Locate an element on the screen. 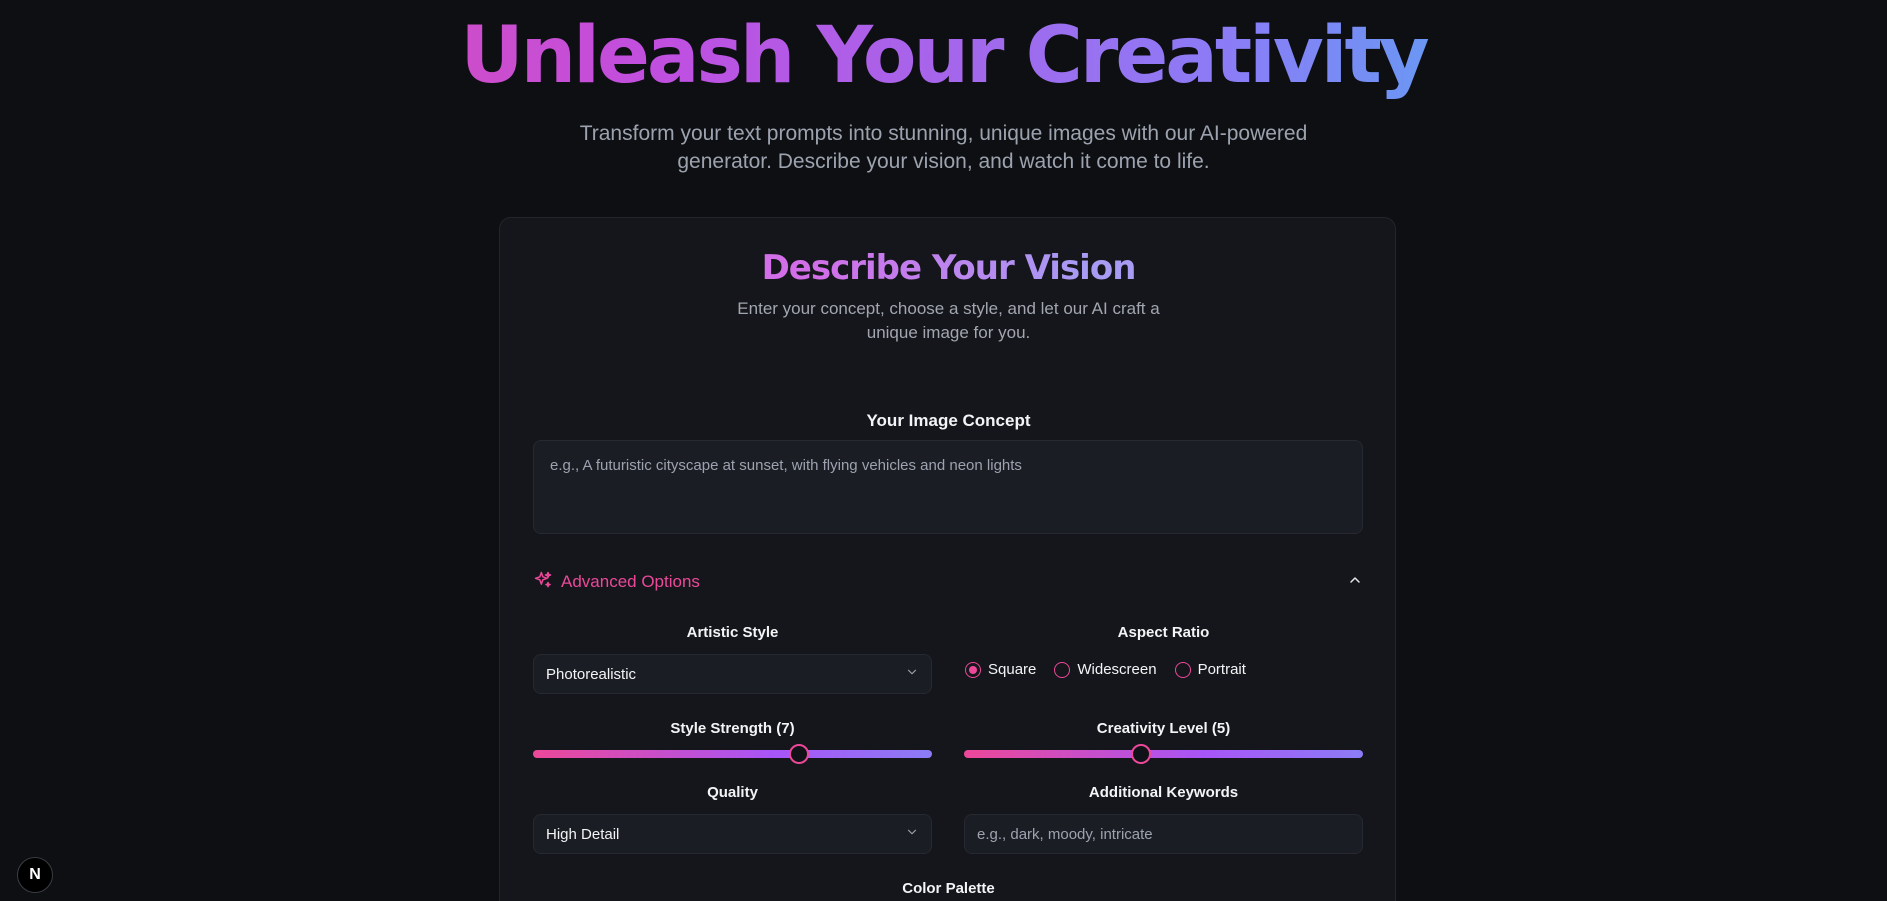 The height and width of the screenshot is (901, 1887). advanced-options-toggle: Advanced Options is located at coordinates (948, 582).